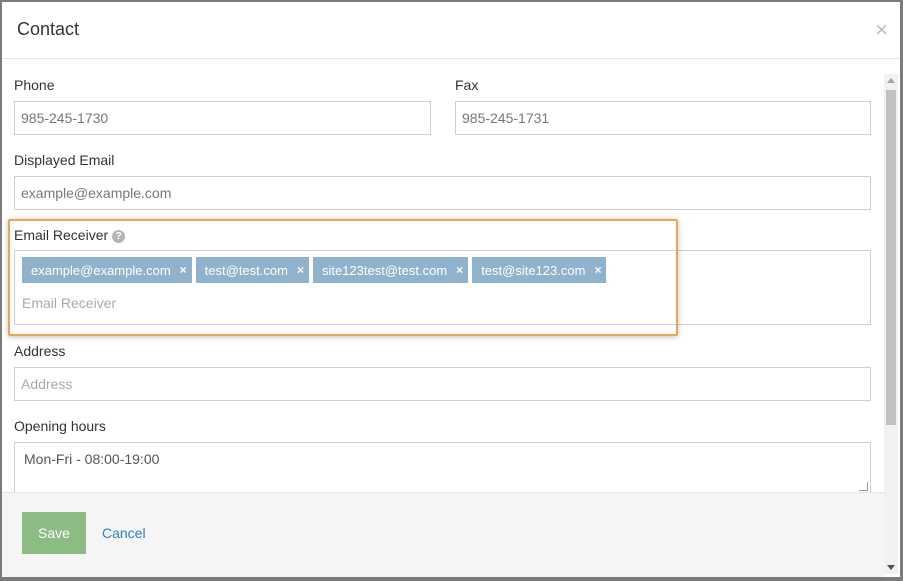 Image resolution: width=903 pixels, height=581 pixels. Describe the element at coordinates (48, 29) in the screenshot. I see `dialog-title: Contact` at that location.